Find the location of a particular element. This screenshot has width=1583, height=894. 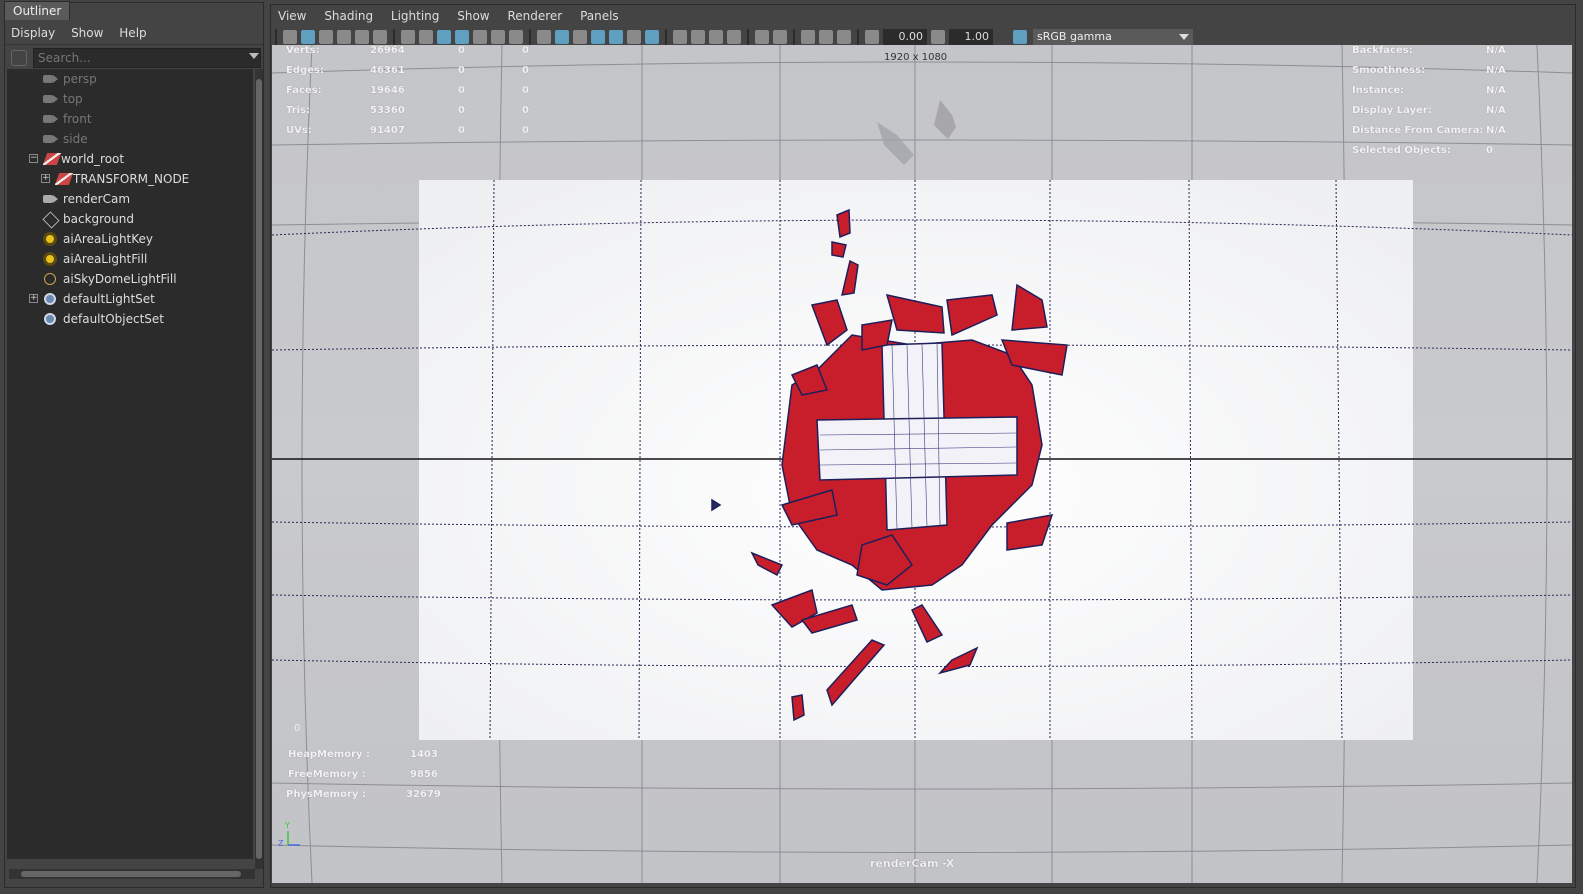

2d-pan-zoom-icon is located at coordinates (362, 37).